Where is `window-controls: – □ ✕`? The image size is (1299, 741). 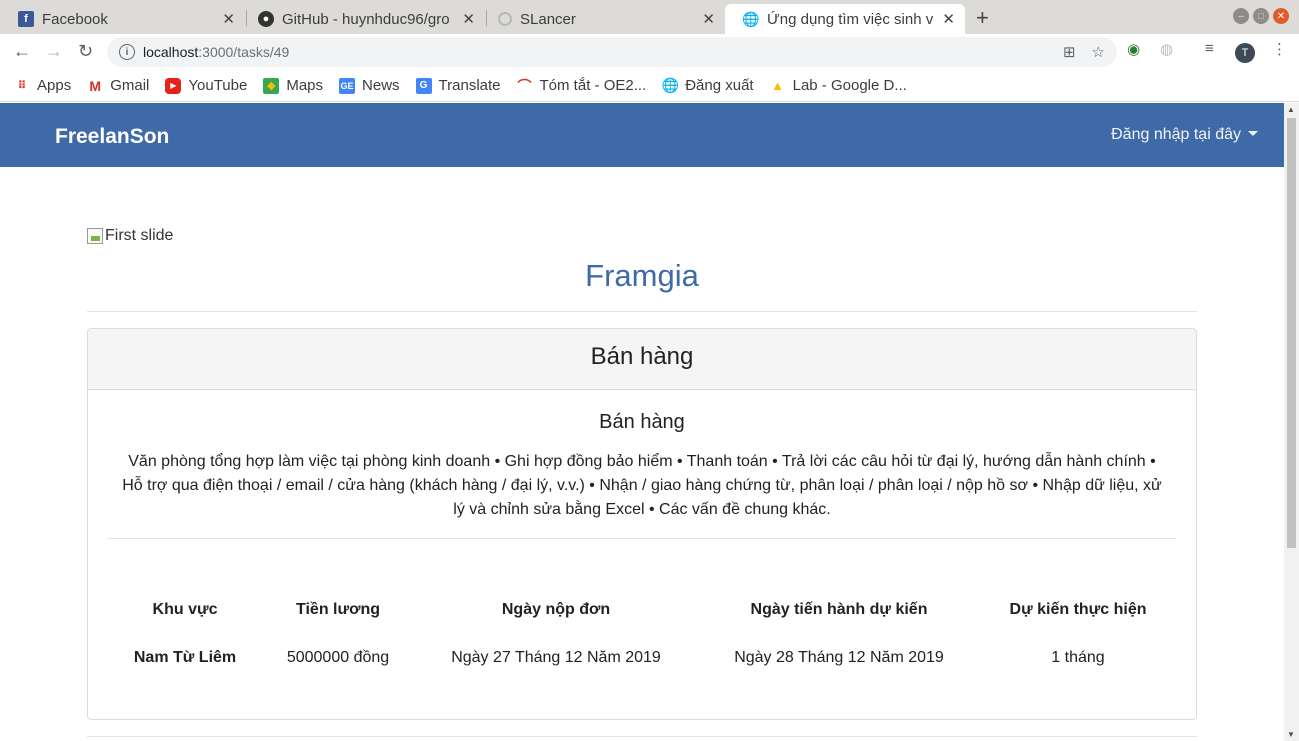
window-controls: – □ ✕ is located at coordinates (1261, 16).